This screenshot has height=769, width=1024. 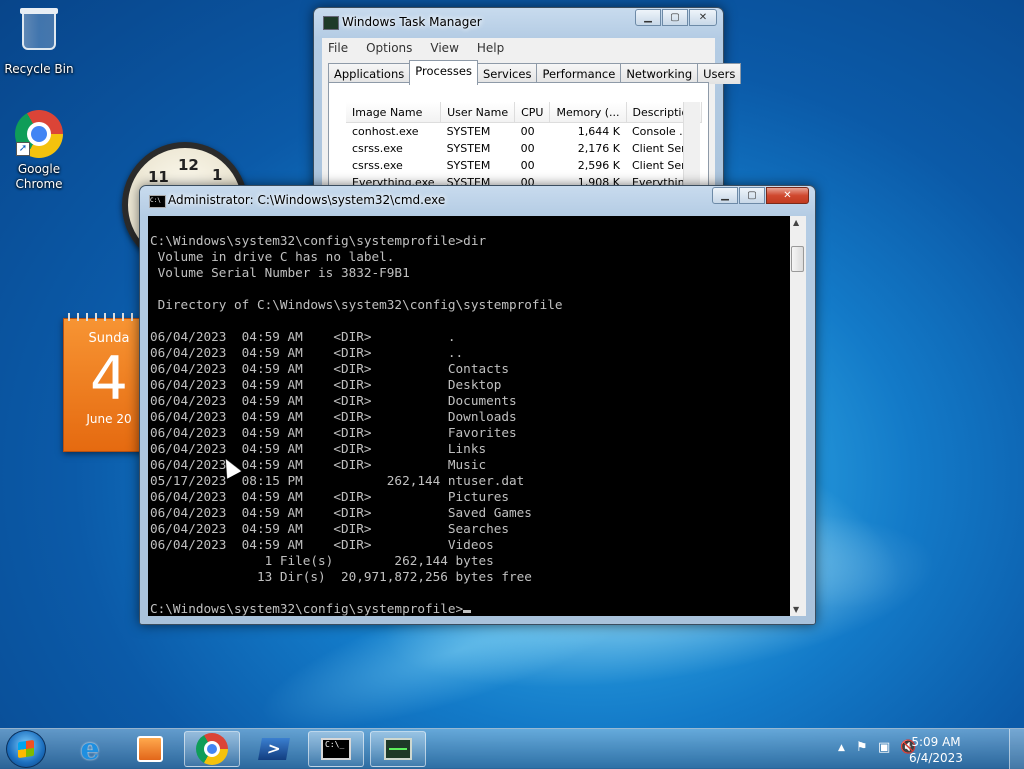 I want to click on taskbar-task-manager, so click(x=398, y=749).